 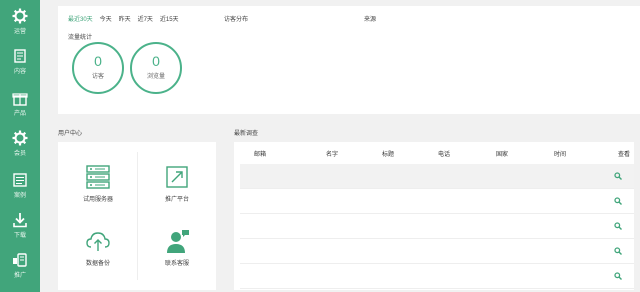 I want to click on traffic-stats-title: 流量统计, so click(x=80, y=38).